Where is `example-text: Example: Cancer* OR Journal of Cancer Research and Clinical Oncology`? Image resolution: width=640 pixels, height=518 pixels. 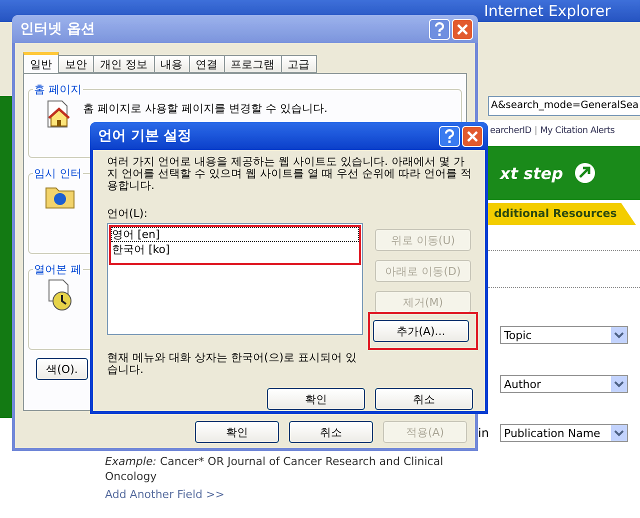
example-text: Example: Cancer* OR Journal of Cancer Research and Clinical Oncology is located at coordinates (274, 469).